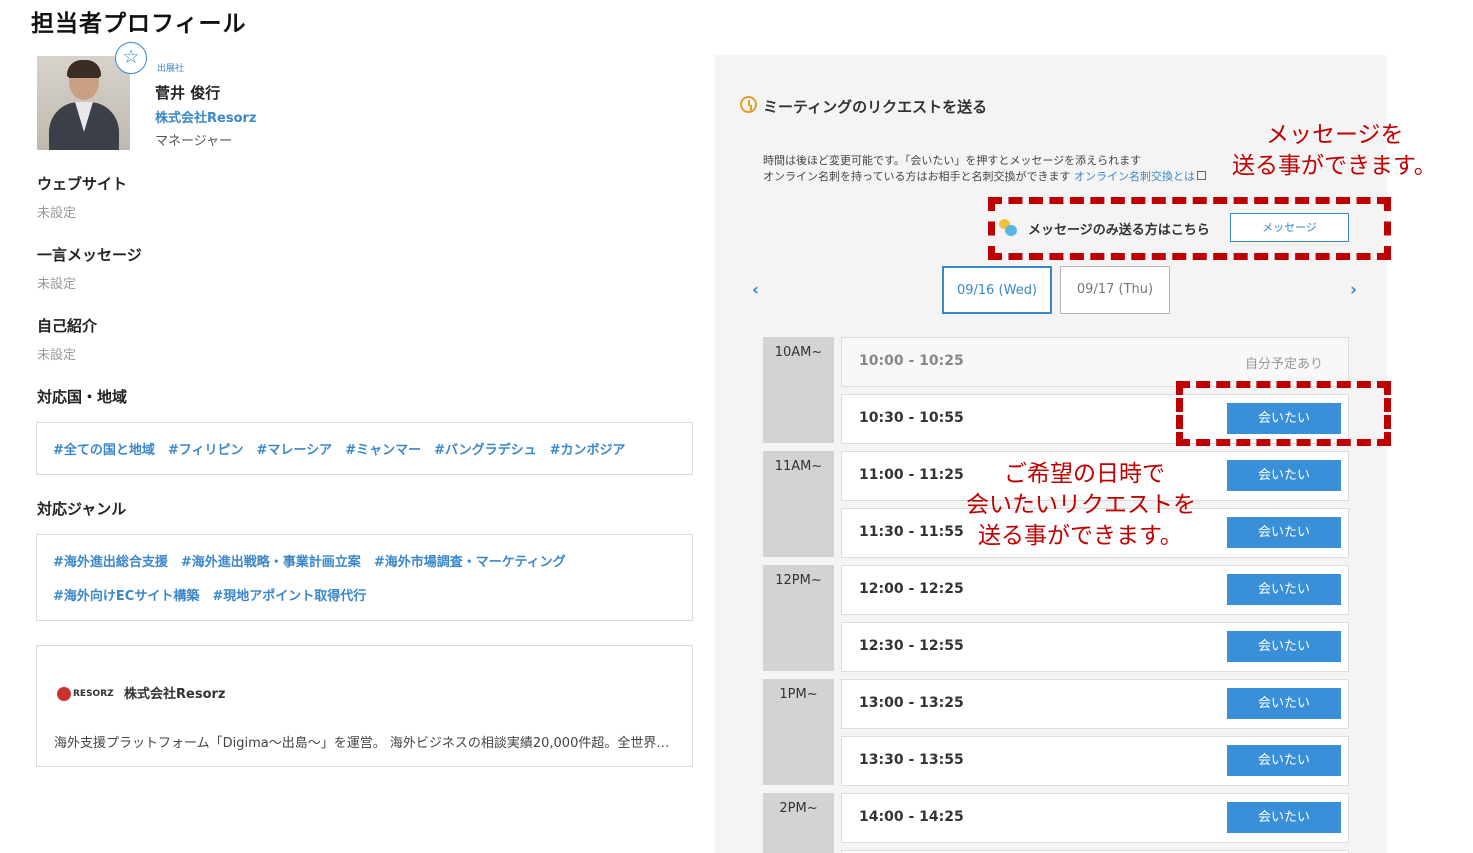  Describe the element at coordinates (470, 560) in the screenshot. I see `genre-tag: #海外市場調査・マーケティング` at that location.